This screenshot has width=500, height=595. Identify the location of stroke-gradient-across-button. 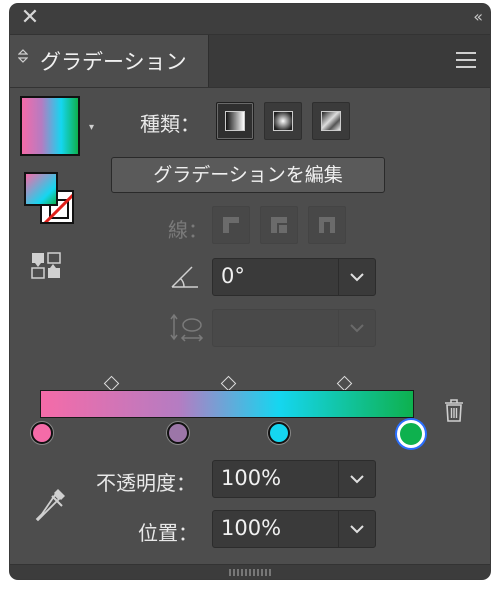
(327, 225).